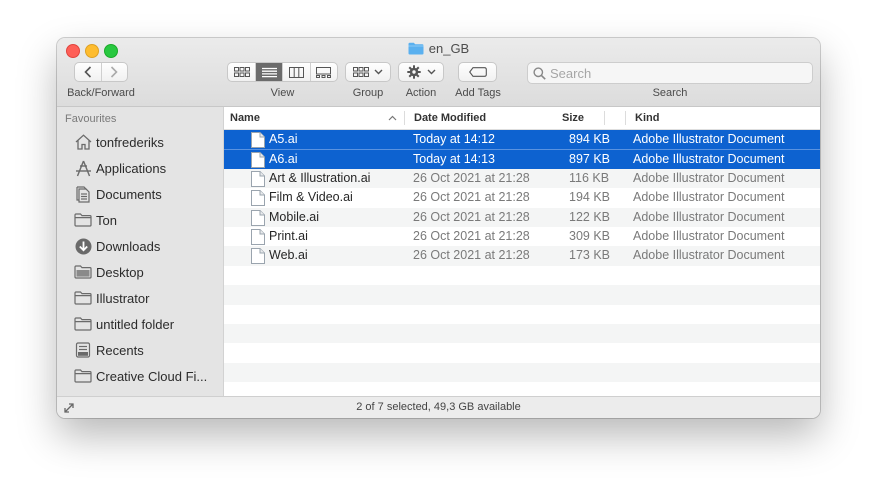 This screenshot has width=876, height=494. I want to click on back-forward-control, so click(101, 72).